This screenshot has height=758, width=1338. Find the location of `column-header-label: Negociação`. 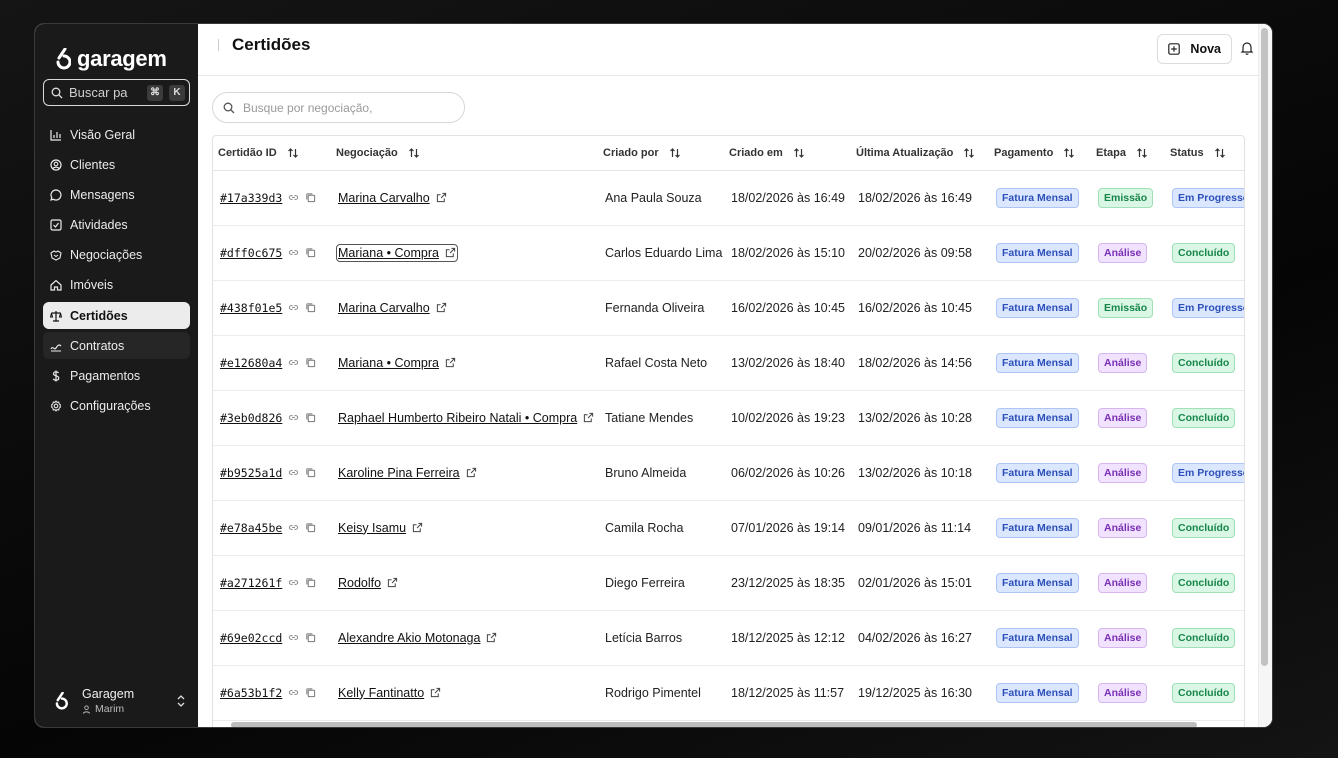

column-header-label: Negociação is located at coordinates (367, 152).